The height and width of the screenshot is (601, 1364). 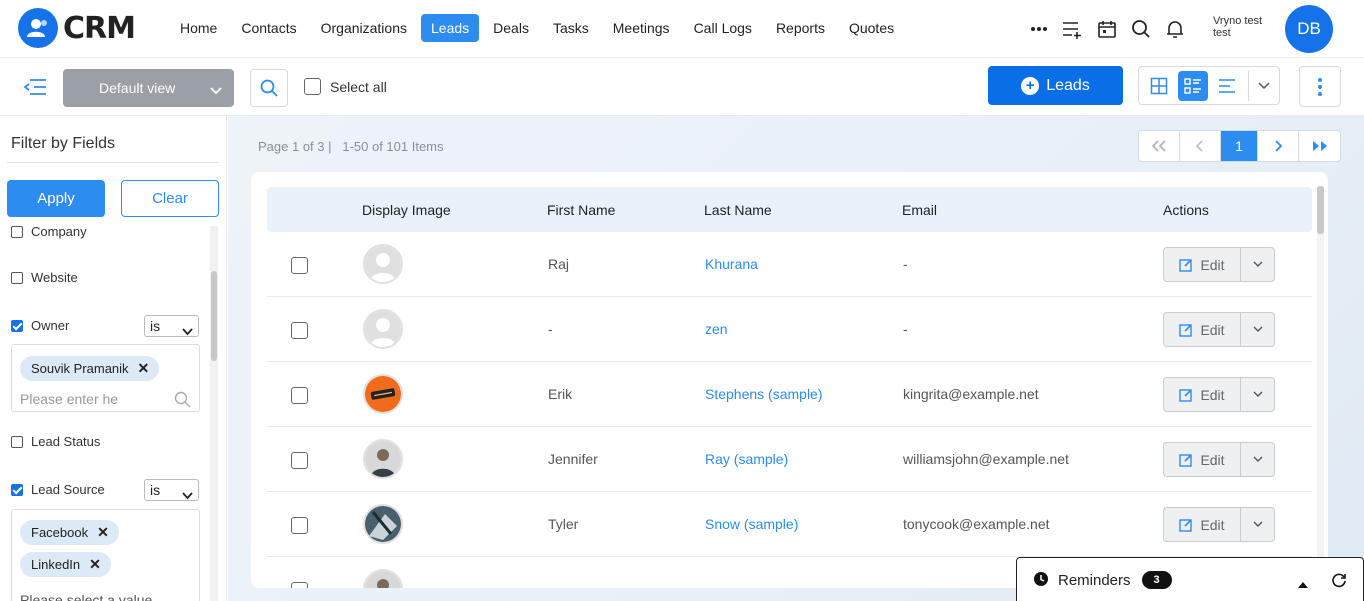 What do you see at coordinates (55, 441) in the screenshot?
I see `filter-field-lead-status: Lead Status` at bounding box center [55, 441].